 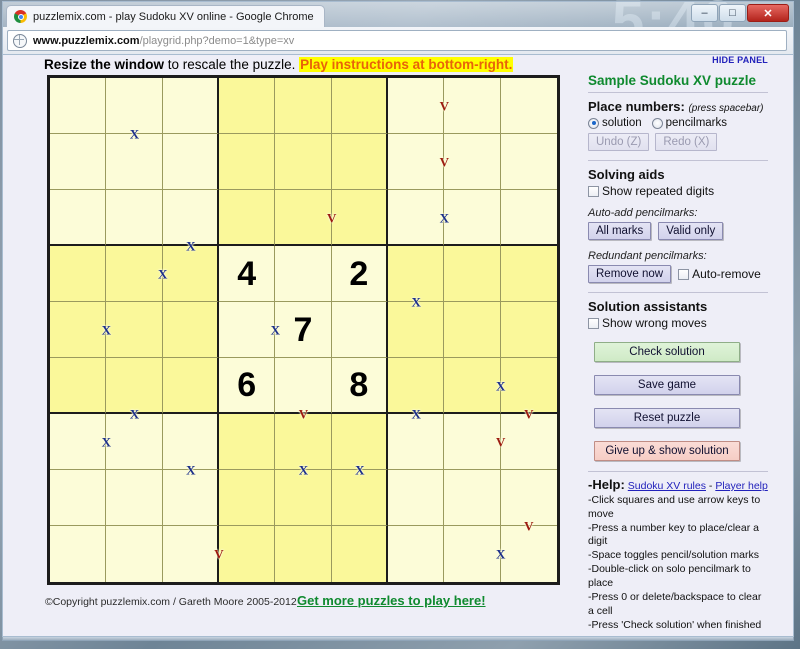 What do you see at coordinates (686, 142) in the screenshot?
I see `redo-button: Redo (X)` at bounding box center [686, 142].